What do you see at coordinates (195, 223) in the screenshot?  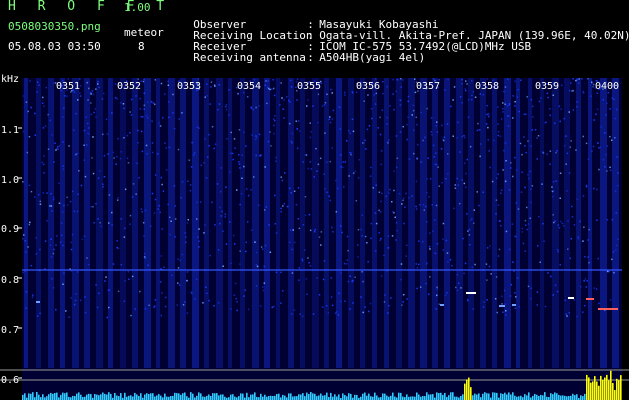 I see `noise-stripe` at bounding box center [195, 223].